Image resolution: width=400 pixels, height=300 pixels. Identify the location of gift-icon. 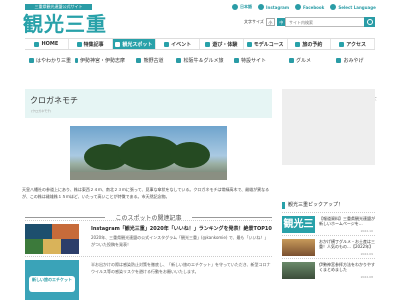
(339, 60).